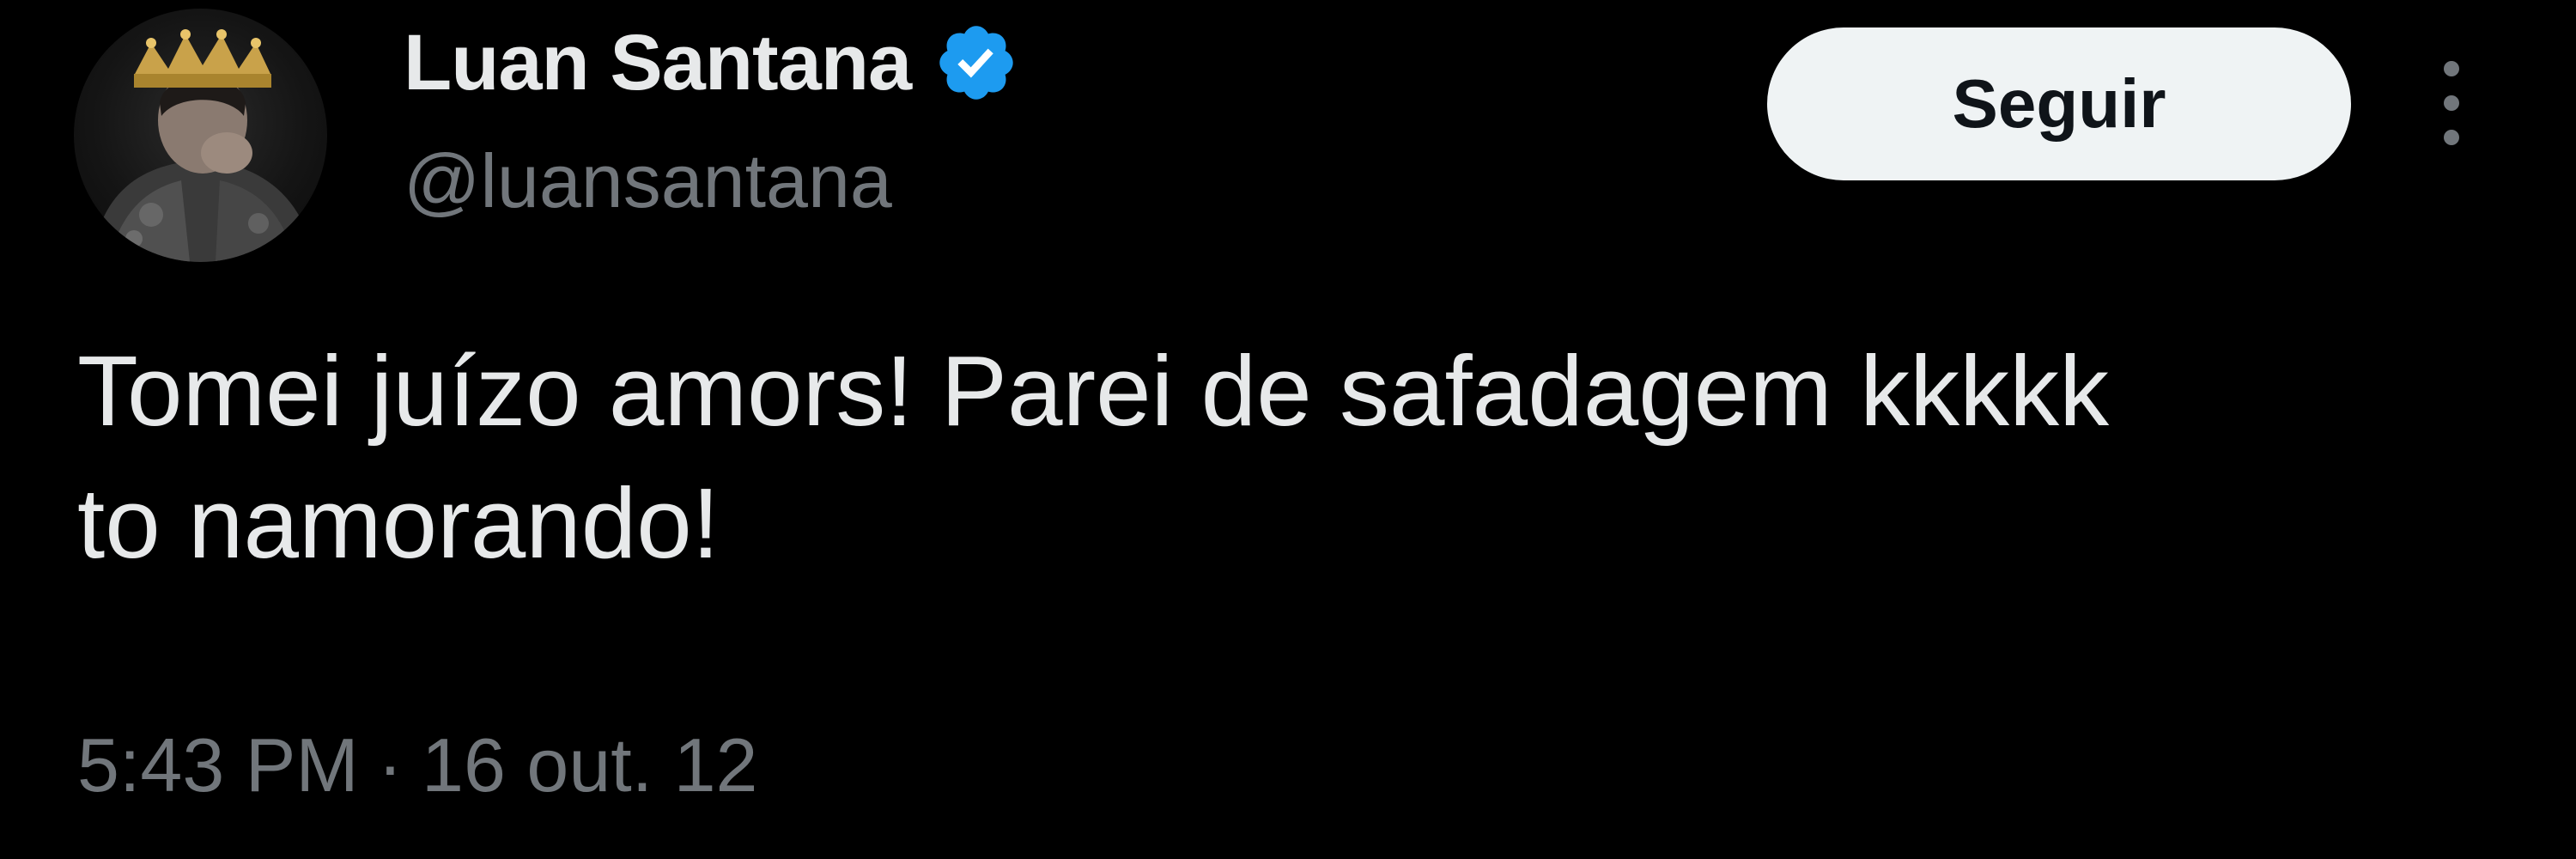 This screenshot has height=859, width=2576. Describe the element at coordinates (2059, 104) in the screenshot. I see `follow-button: Seguir` at that location.